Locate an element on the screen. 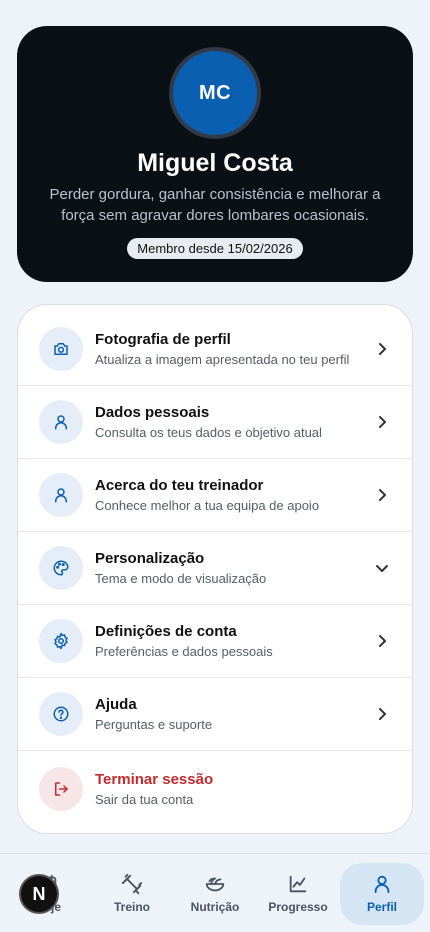  menu-item-subtitle: Sair da tua conta is located at coordinates (144, 799).